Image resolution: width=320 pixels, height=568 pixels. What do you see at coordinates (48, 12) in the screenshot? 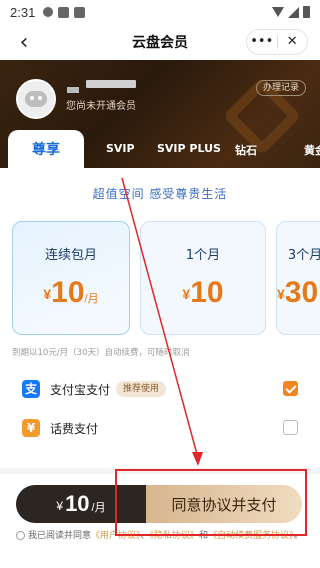
I see `notification-icon` at bounding box center [48, 12].